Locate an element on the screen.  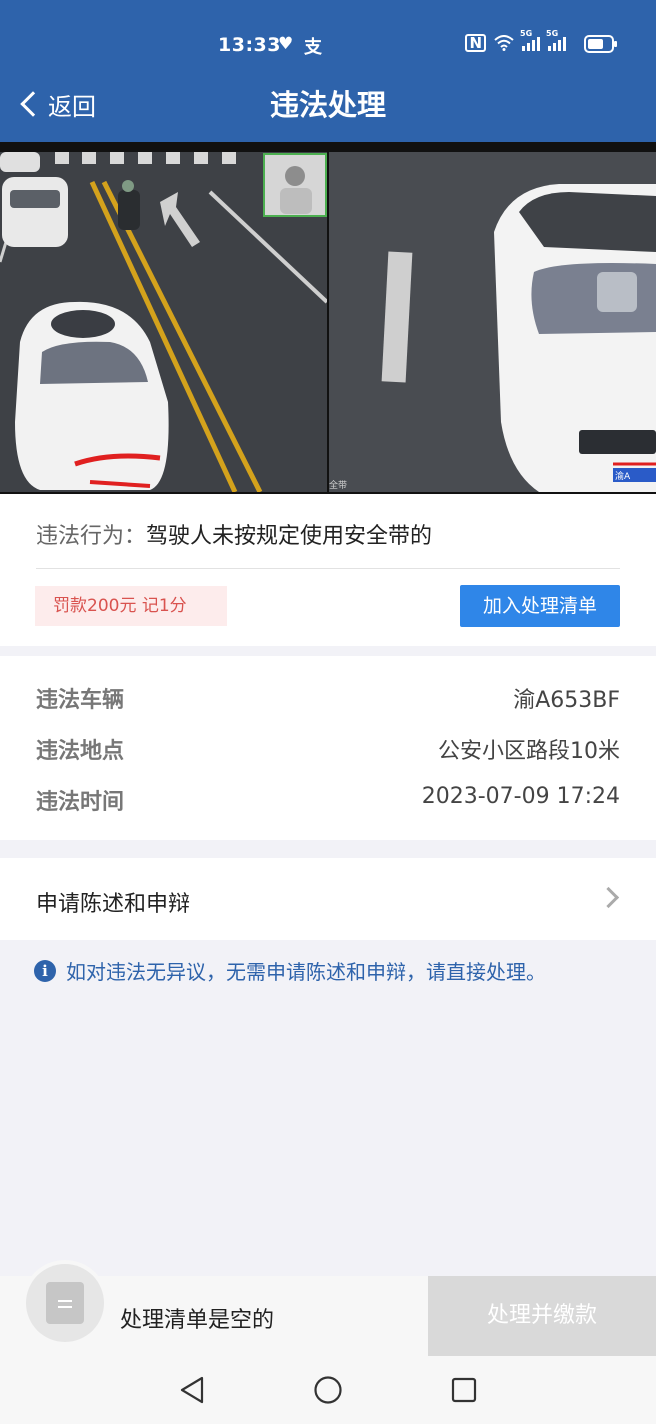
list-icon is located at coordinates (65, 1303).